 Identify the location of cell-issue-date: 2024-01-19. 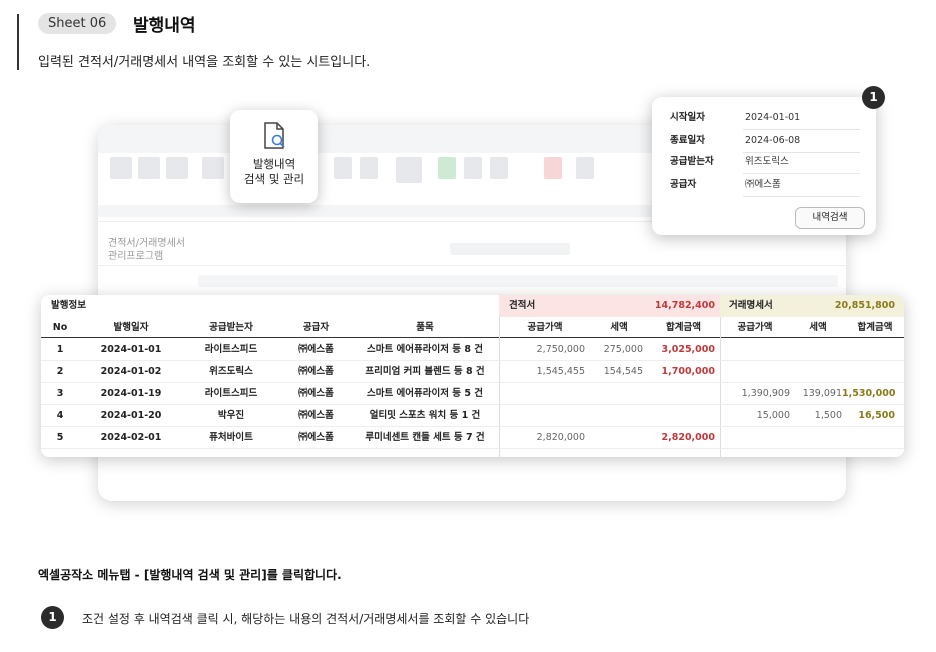
(131, 393).